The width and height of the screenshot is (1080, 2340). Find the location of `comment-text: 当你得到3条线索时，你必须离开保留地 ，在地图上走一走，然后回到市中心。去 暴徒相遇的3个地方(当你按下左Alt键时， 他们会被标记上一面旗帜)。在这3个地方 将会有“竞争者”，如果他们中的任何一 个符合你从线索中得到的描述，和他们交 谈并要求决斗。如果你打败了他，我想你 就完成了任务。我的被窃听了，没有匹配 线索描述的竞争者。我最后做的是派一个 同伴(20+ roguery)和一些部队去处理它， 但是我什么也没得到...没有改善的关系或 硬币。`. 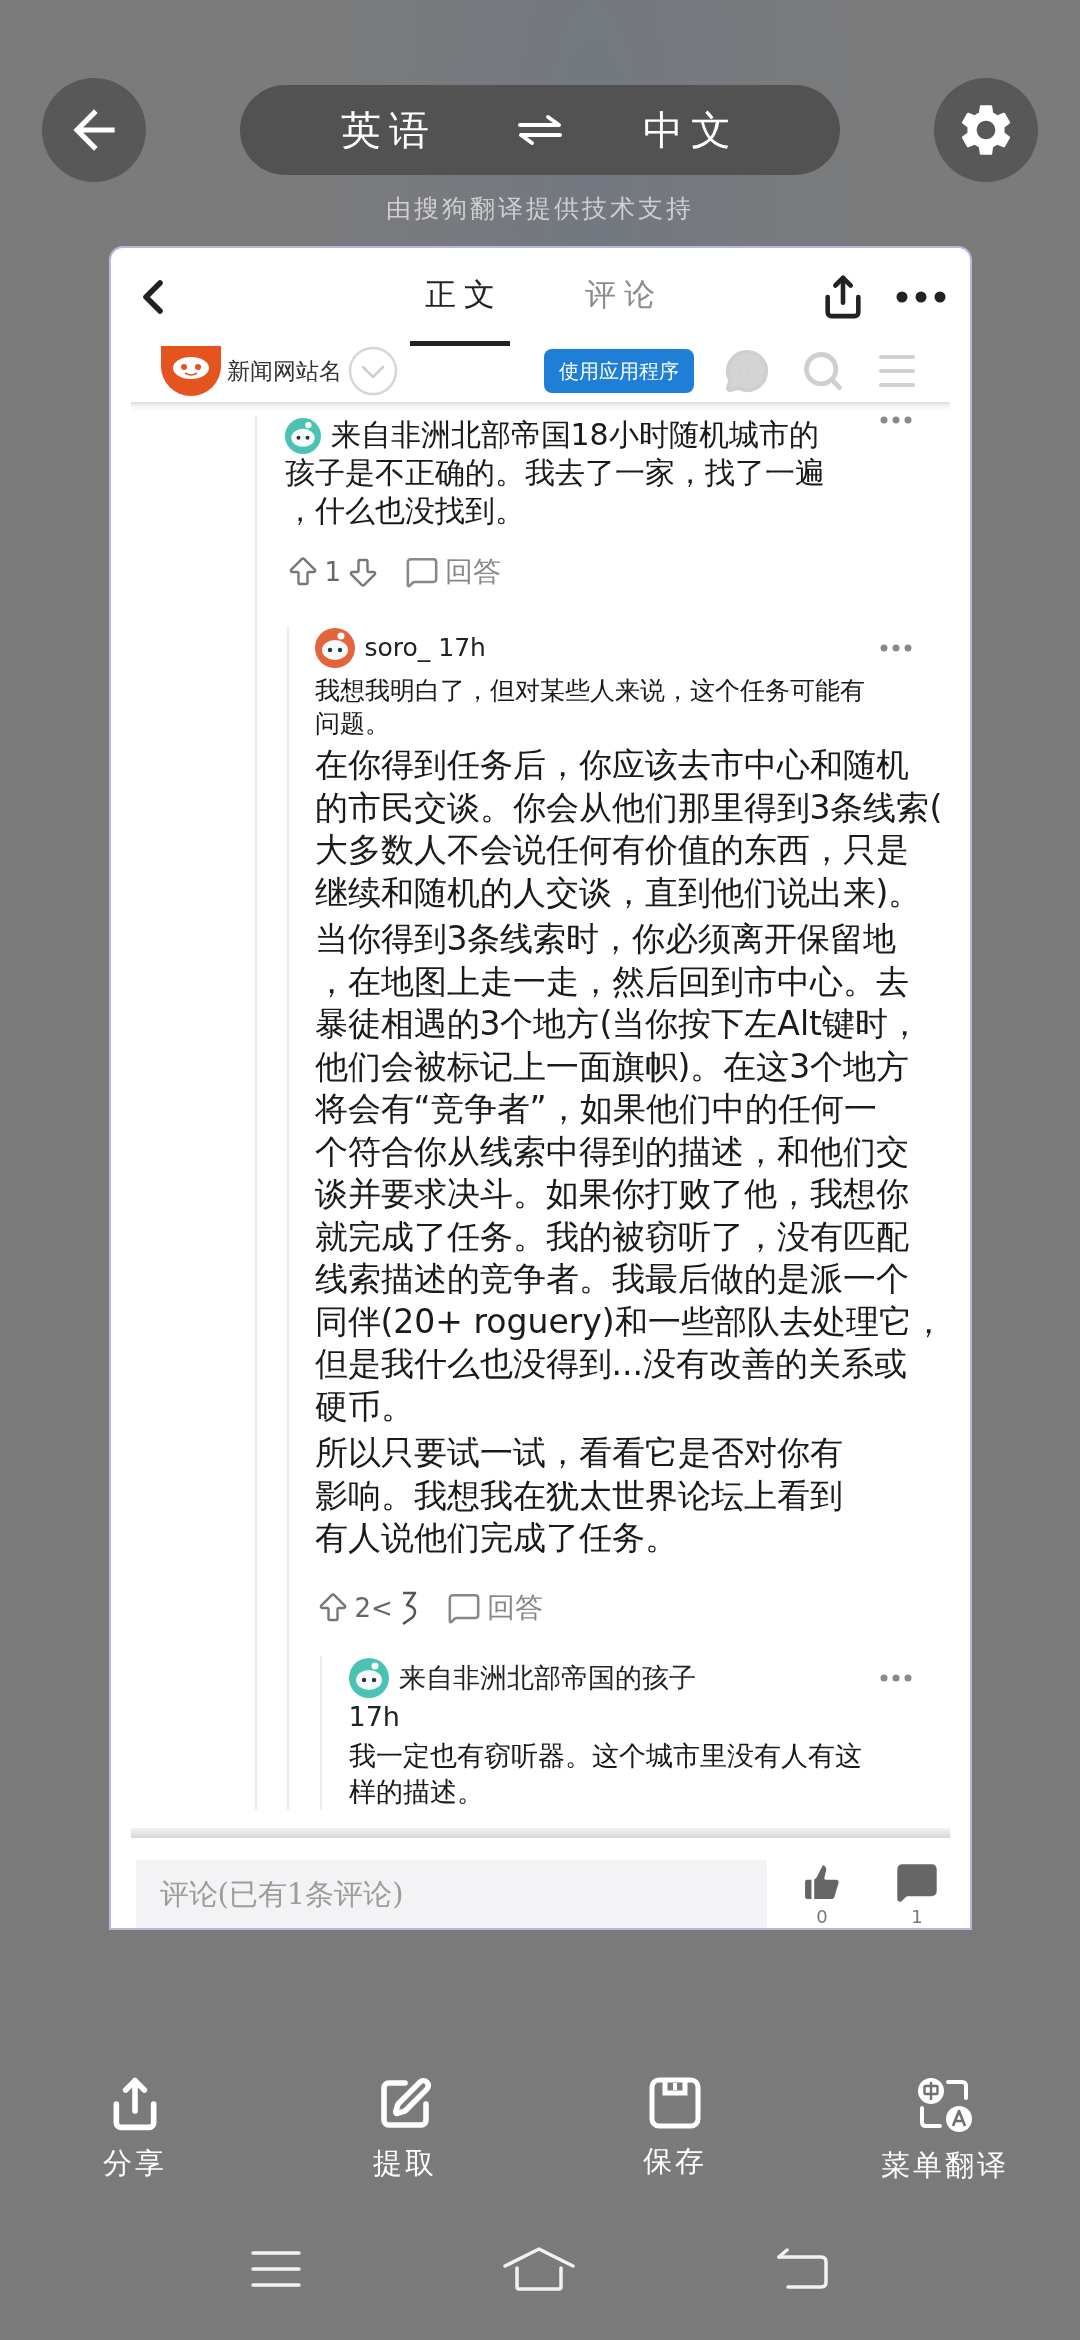

comment-text: 当你得到3条线索时，你必须离开保留地 ，在地图上走一走，然后回到市中心。去 暴徒相遇的3个地方(当你按下左Alt键时， 他们会被标记上一面旗帜)。在这3个地方 将会有“竞争者”，如果他们中的任何一 个符合你从线索中得到的描述，和他们交 谈并要求决斗。如果你打败了他，我想你 就完成了任务。我的被窃听了，没有匹配 线索描述的竞争者。我最后做的是派一个 同伴(20+ roguery)和一些部队去处理它， 但是我什么也没得到...没有改善的关系或 硬币。 is located at coordinates (630, 1173).